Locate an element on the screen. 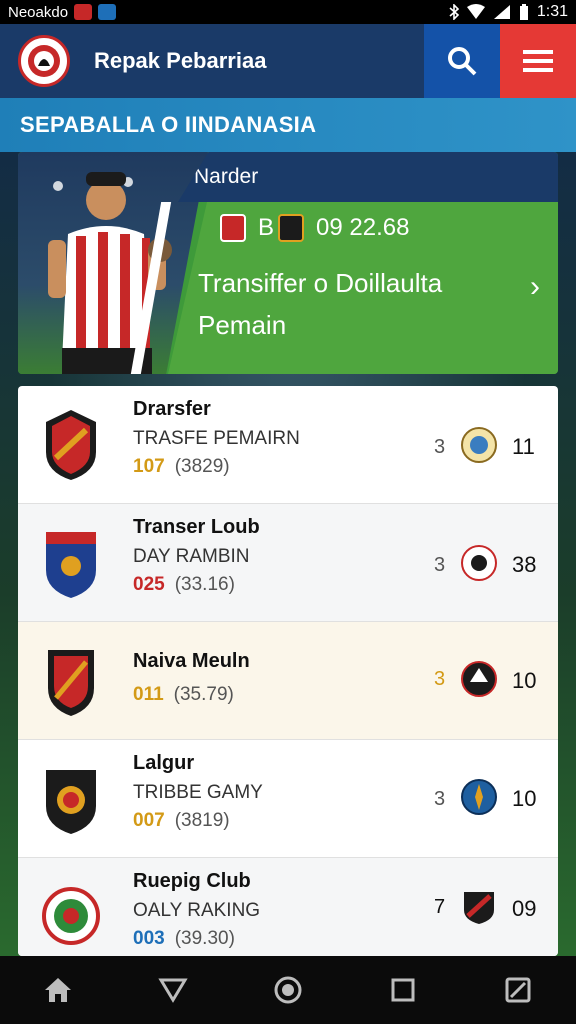  feature-tag-bar: Narder is located at coordinates (368, 177).